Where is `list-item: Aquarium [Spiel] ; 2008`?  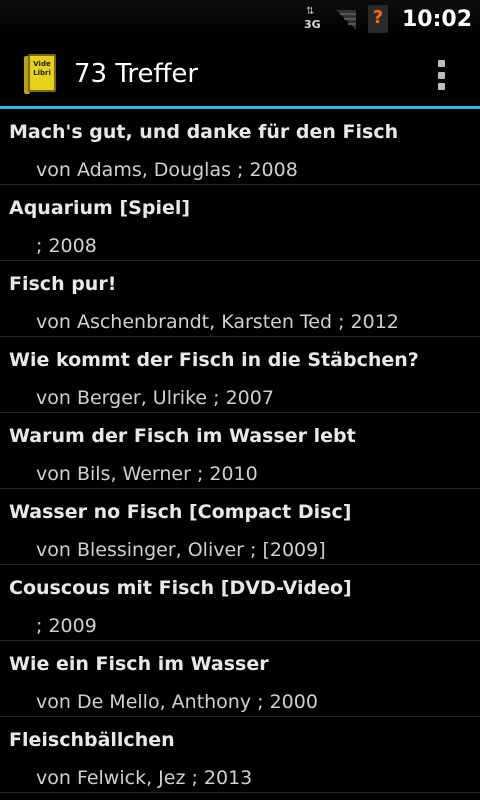
list-item: Aquarium [Spiel] ; 2008 is located at coordinates (240, 223).